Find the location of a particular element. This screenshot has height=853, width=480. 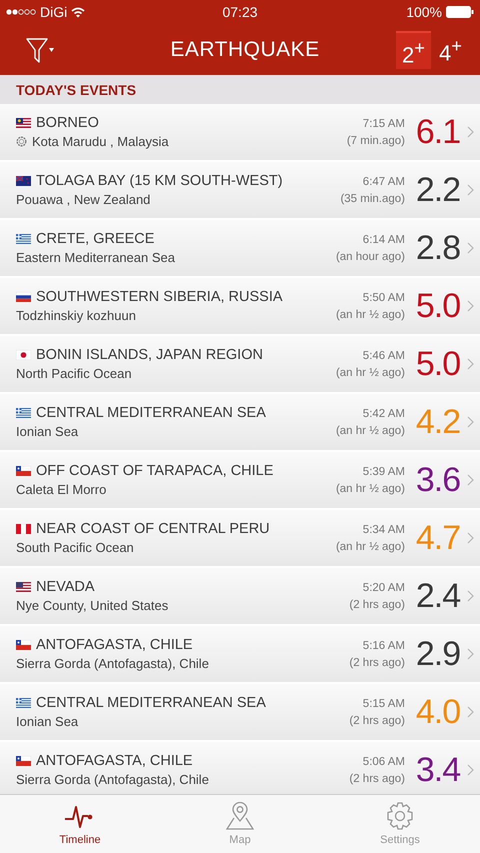

event-title: NEVADA is located at coordinates (65, 587).